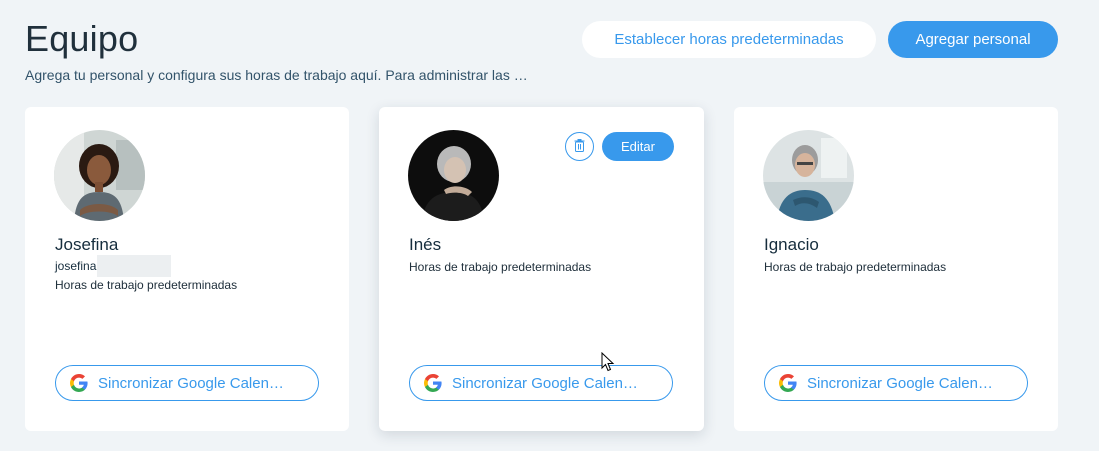 The width and height of the screenshot is (1099, 451). Describe the element at coordinates (729, 39) in the screenshot. I see `set-default-hours-button: Establecer horas predeterminadas` at that location.